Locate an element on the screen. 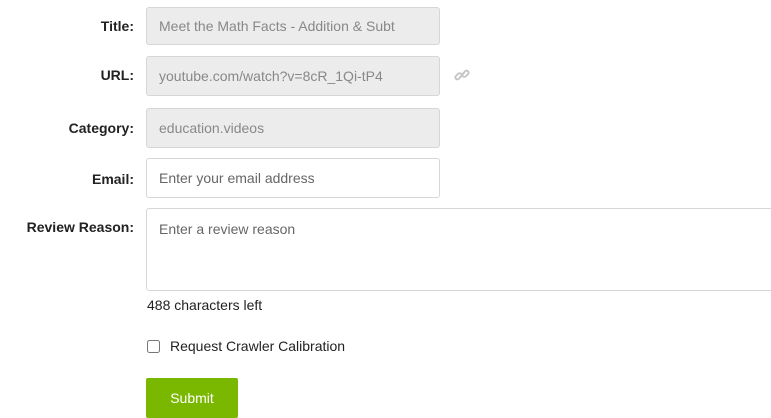 Image resolution: width=771 pixels, height=418 pixels. email-field is located at coordinates (293, 178).